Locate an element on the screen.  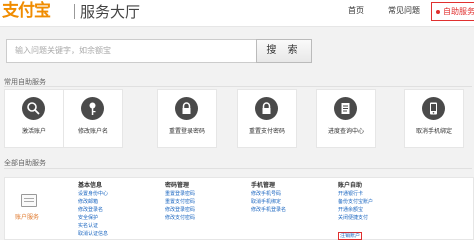
magnifier-icon is located at coordinates (33, 108).